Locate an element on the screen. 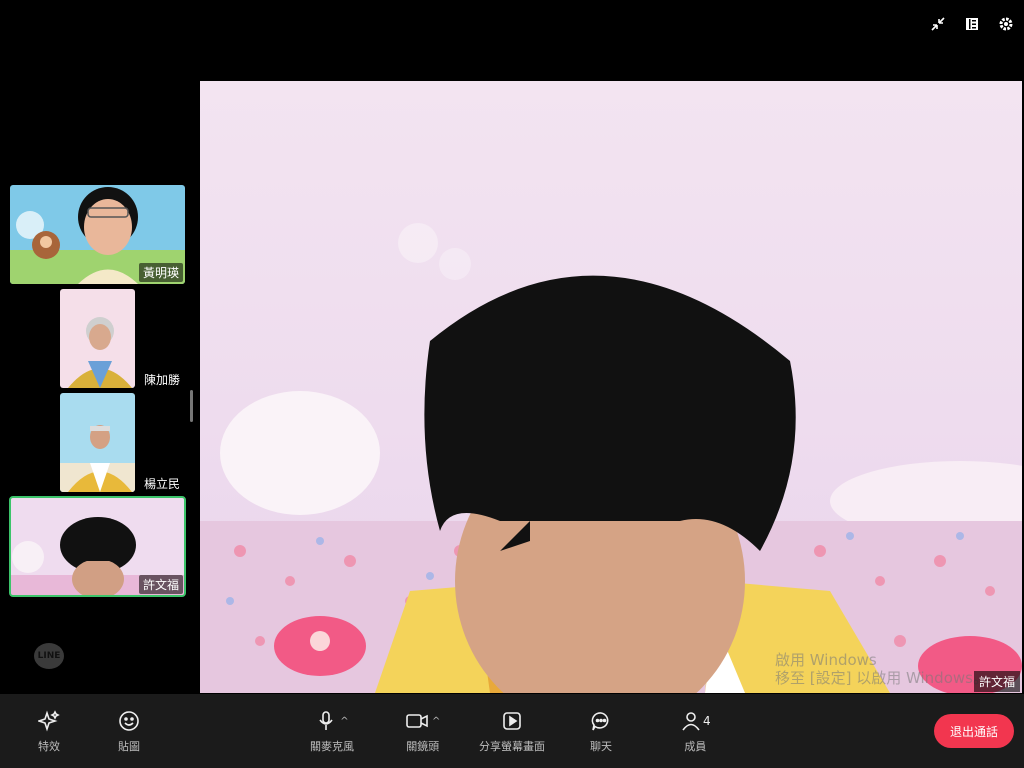  os-watermark: 啟用 Windows 移至 [設定] 以啟用 Windows。 is located at coordinates (881, 669).